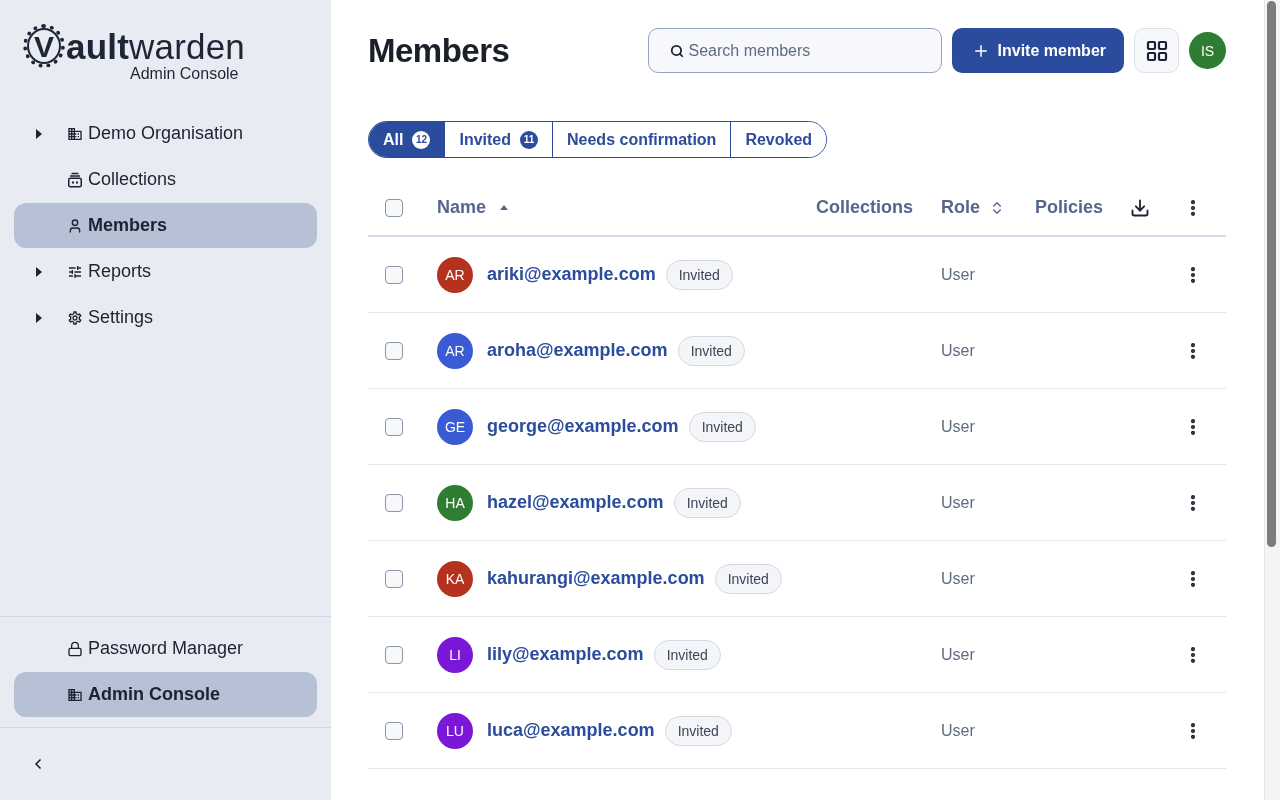 The height and width of the screenshot is (800, 1280). What do you see at coordinates (455, 578) in the screenshot?
I see `avatar: KA` at bounding box center [455, 578].